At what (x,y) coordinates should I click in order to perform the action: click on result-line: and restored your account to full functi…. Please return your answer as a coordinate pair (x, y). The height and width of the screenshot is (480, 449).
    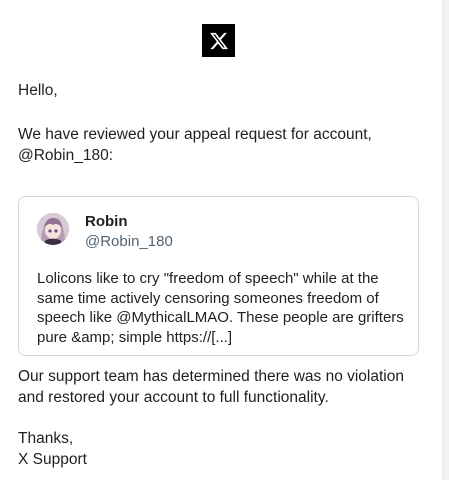
    Looking at the image, I should click on (173, 397).